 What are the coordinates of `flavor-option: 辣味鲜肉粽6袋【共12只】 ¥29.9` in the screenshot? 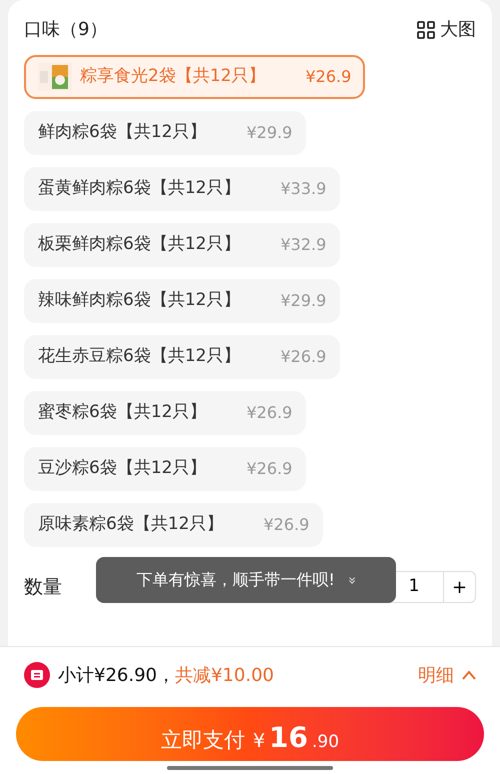 It's located at (182, 301).